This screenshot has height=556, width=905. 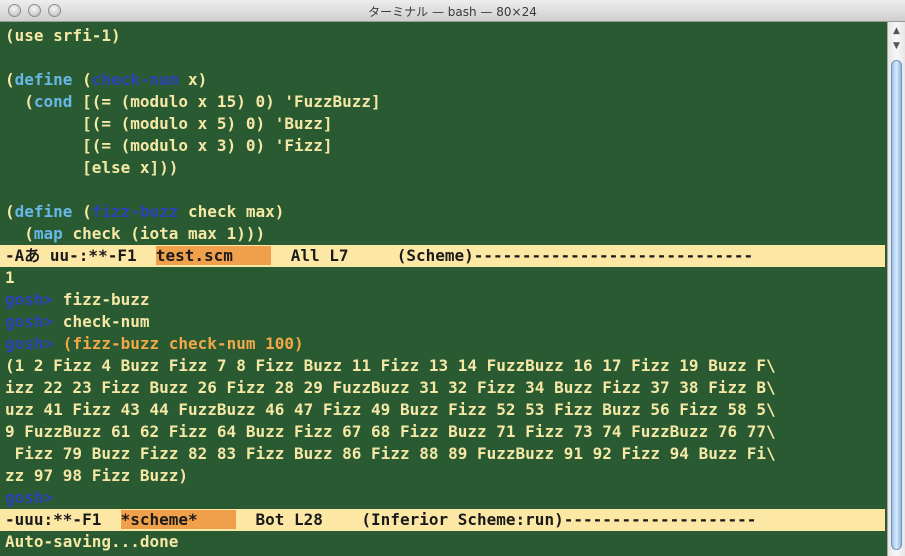 What do you see at coordinates (92, 167) in the screenshot?
I see `code-line: [else x]))` at bounding box center [92, 167].